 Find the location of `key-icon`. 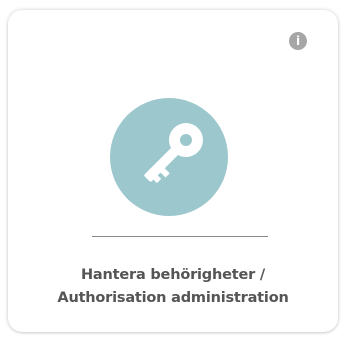

key-icon is located at coordinates (173, 153).